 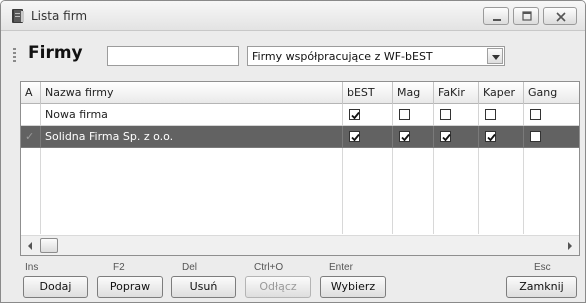 What do you see at coordinates (49, 245) in the screenshot?
I see `scrollbar-thumb` at bounding box center [49, 245].